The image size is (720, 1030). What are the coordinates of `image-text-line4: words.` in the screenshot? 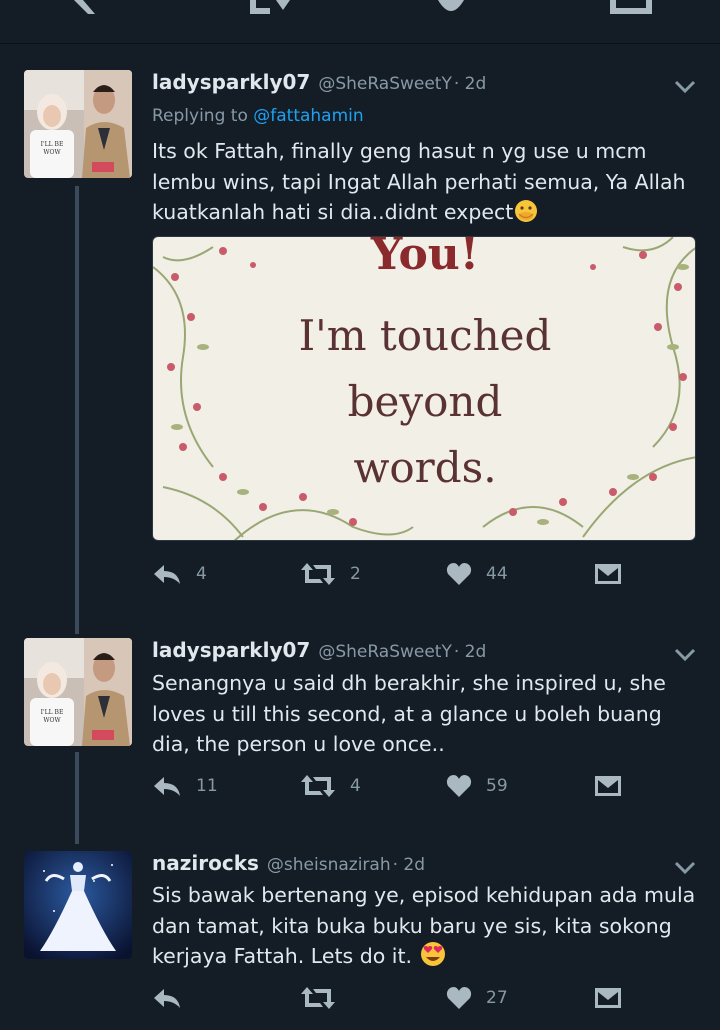 It's located at (425, 467).